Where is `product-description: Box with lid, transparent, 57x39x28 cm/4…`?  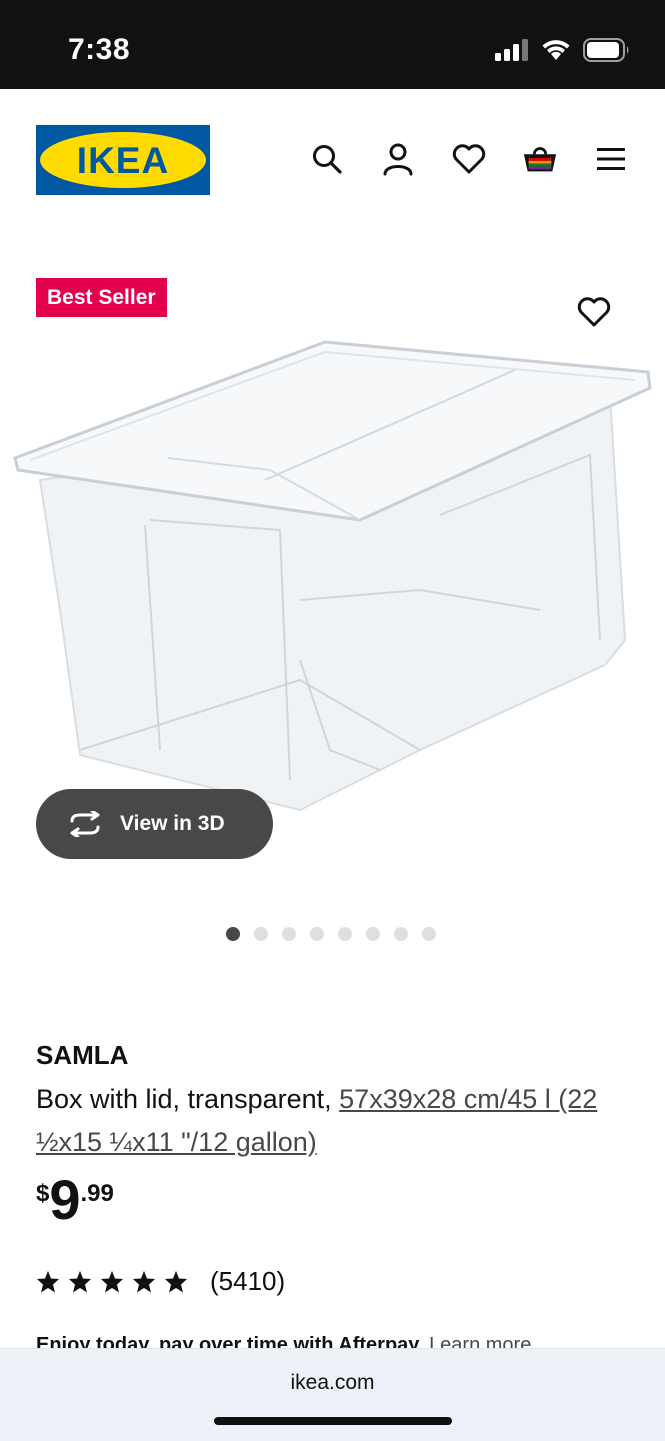 product-description: Box with lid, transparent, 57x39x28 cm/4… is located at coordinates (331, 1121).